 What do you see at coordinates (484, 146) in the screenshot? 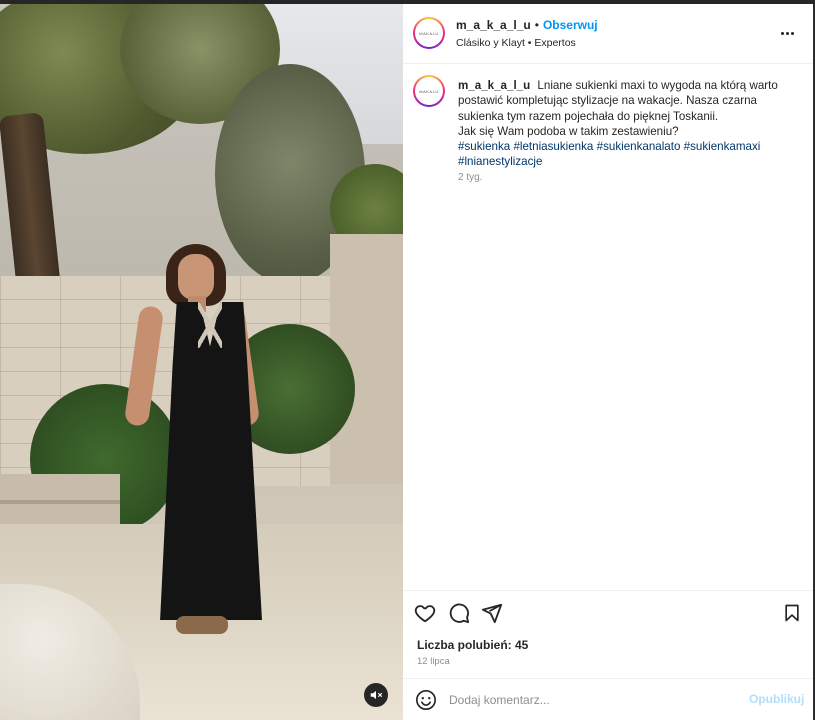
I see `hashtag-link: #sukienka` at bounding box center [484, 146].